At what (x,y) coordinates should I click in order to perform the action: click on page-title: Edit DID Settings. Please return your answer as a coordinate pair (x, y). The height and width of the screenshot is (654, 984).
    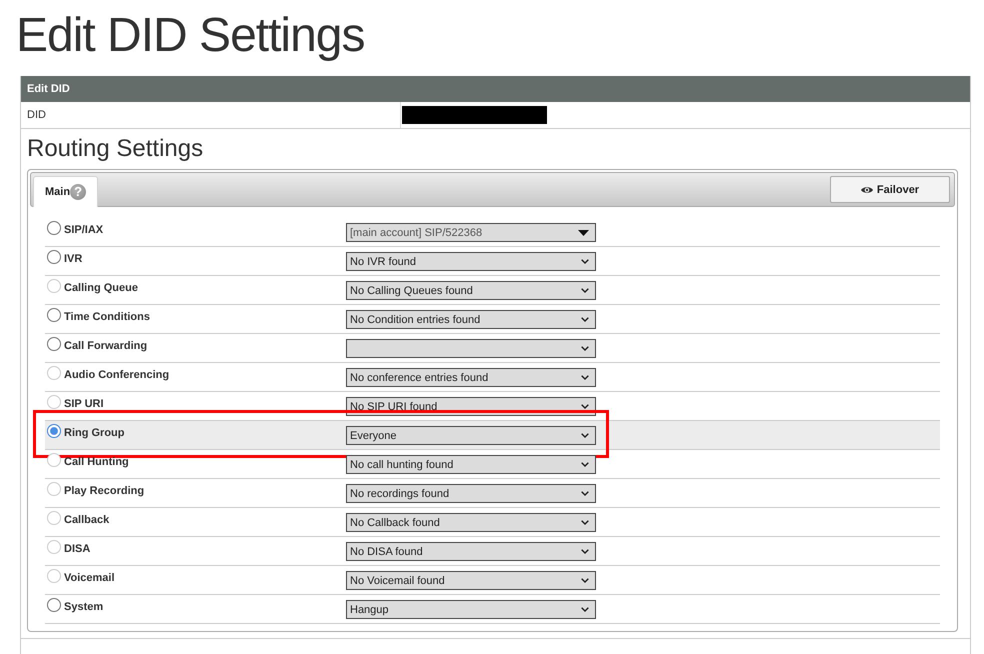
    Looking at the image, I should click on (190, 36).